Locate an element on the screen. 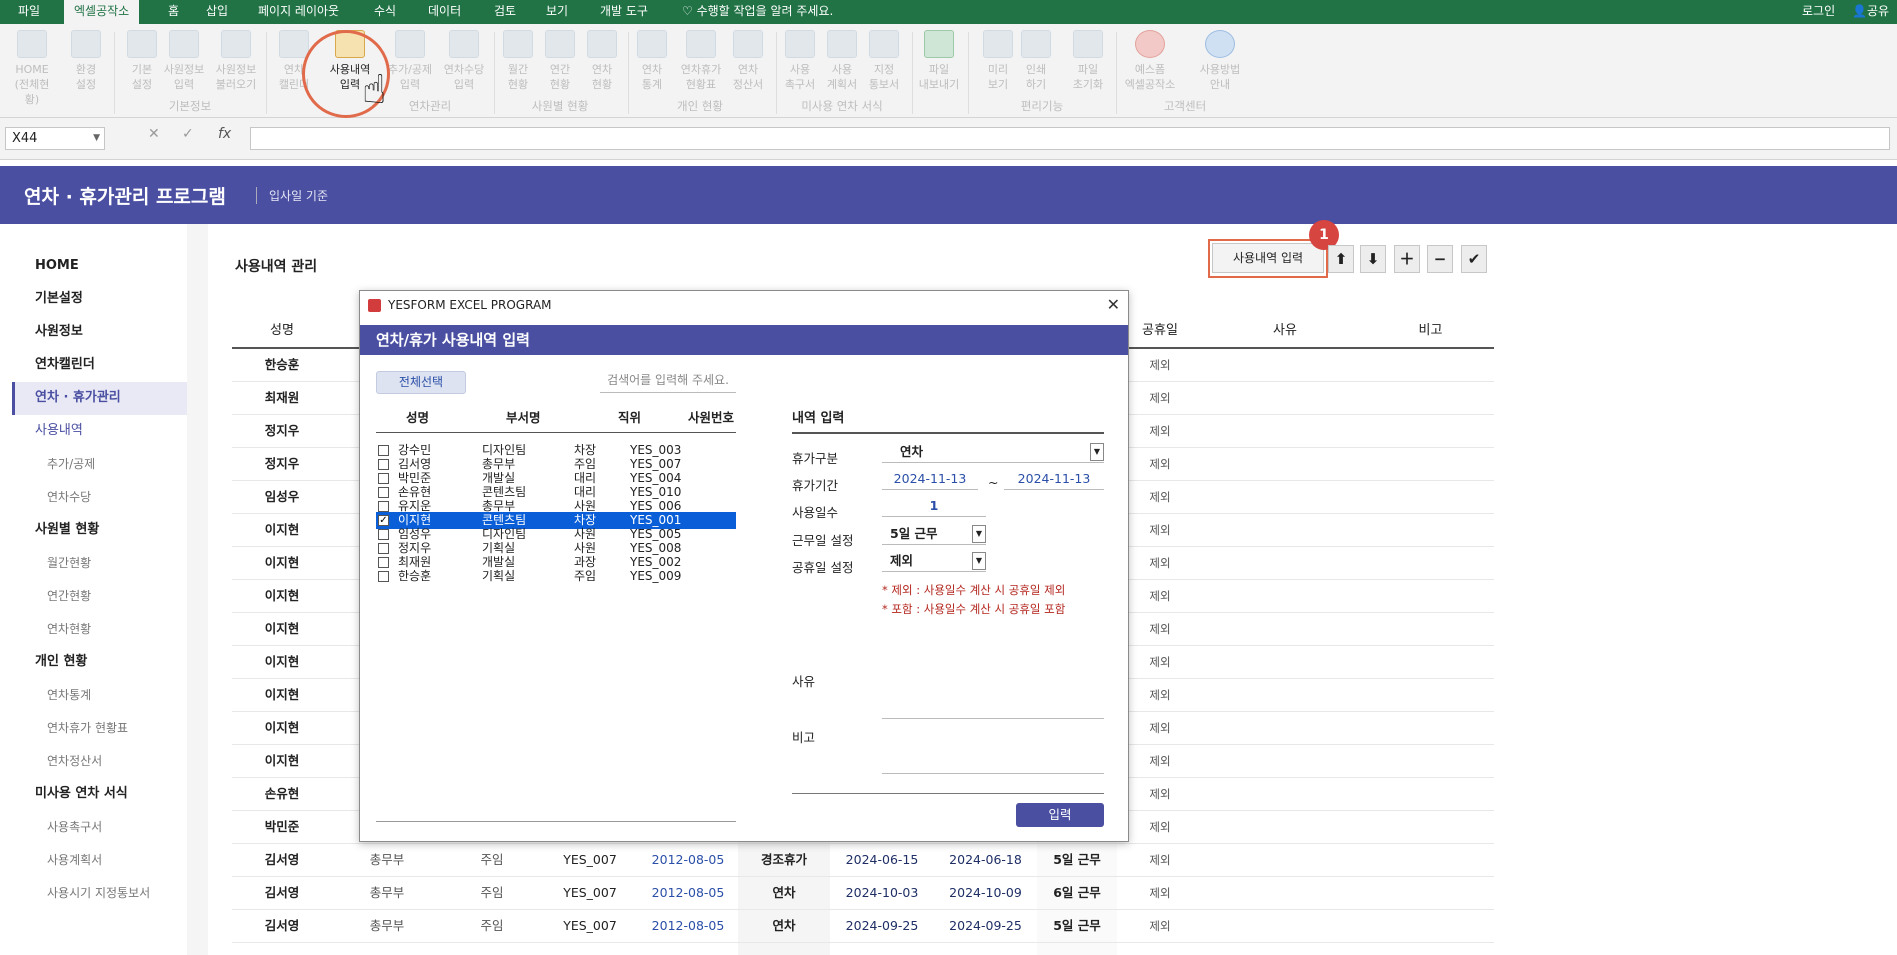 This screenshot has width=1897, height=955. tab-page-layout: 페이지 레이아웃 is located at coordinates (298, 12).